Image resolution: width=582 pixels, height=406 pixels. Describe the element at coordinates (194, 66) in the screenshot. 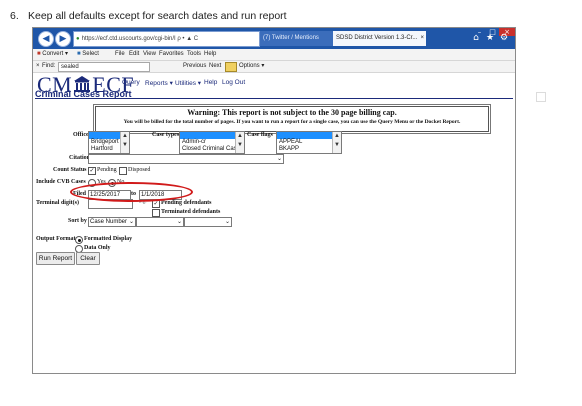

I see `find-previous-button: Previous` at that location.